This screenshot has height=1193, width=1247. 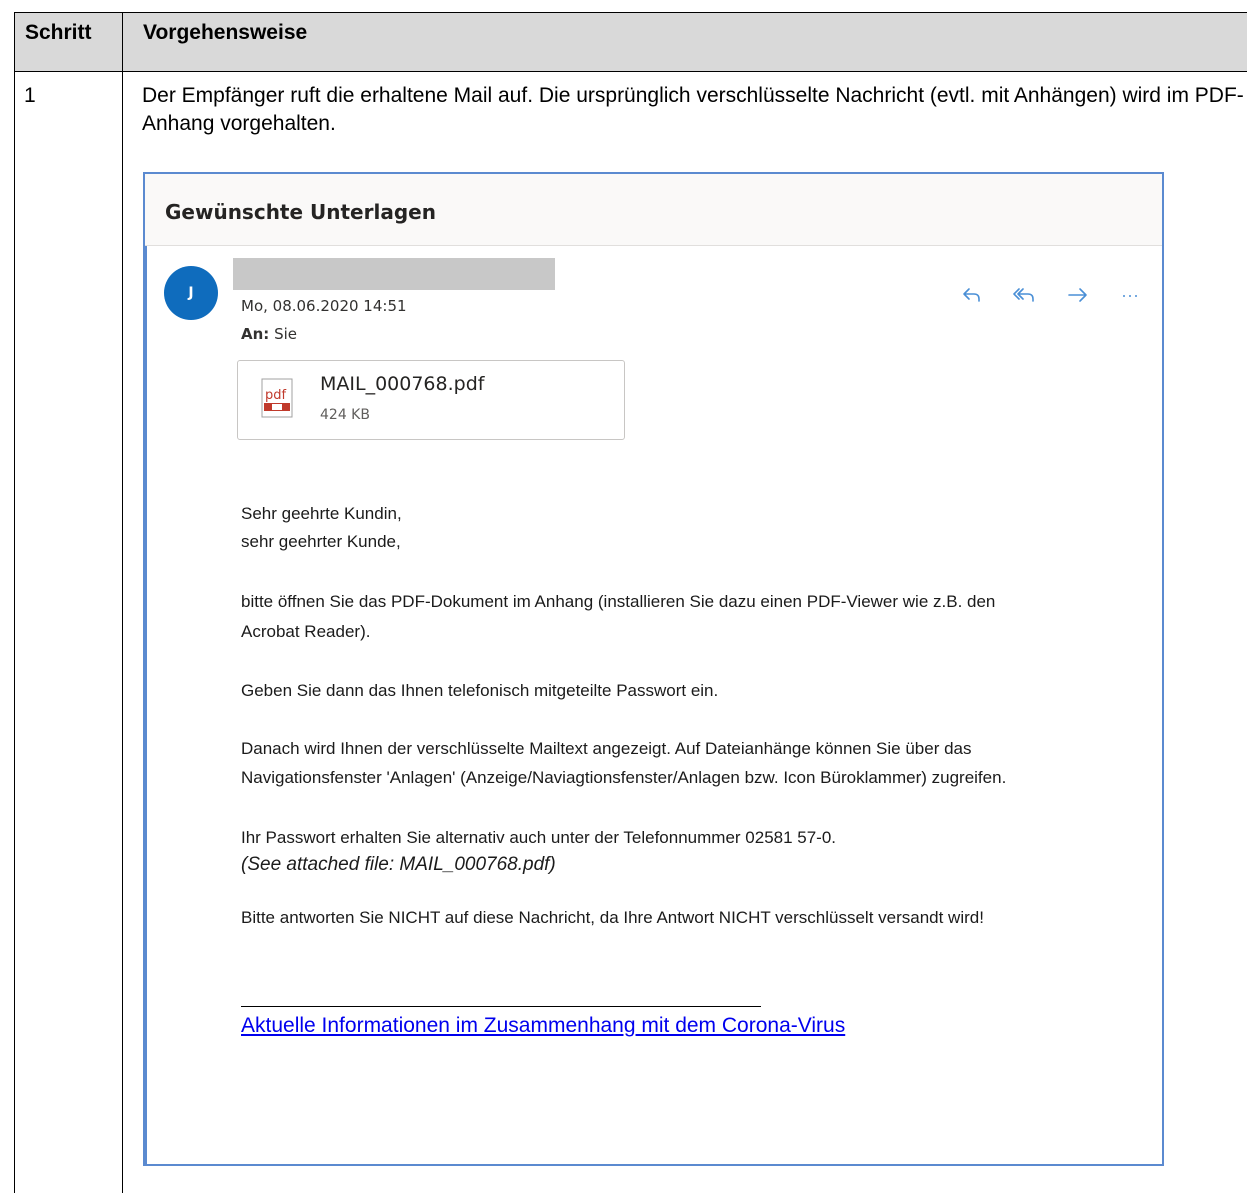 I want to click on header-procedure: Vorgehensweise, so click(x=225, y=32).